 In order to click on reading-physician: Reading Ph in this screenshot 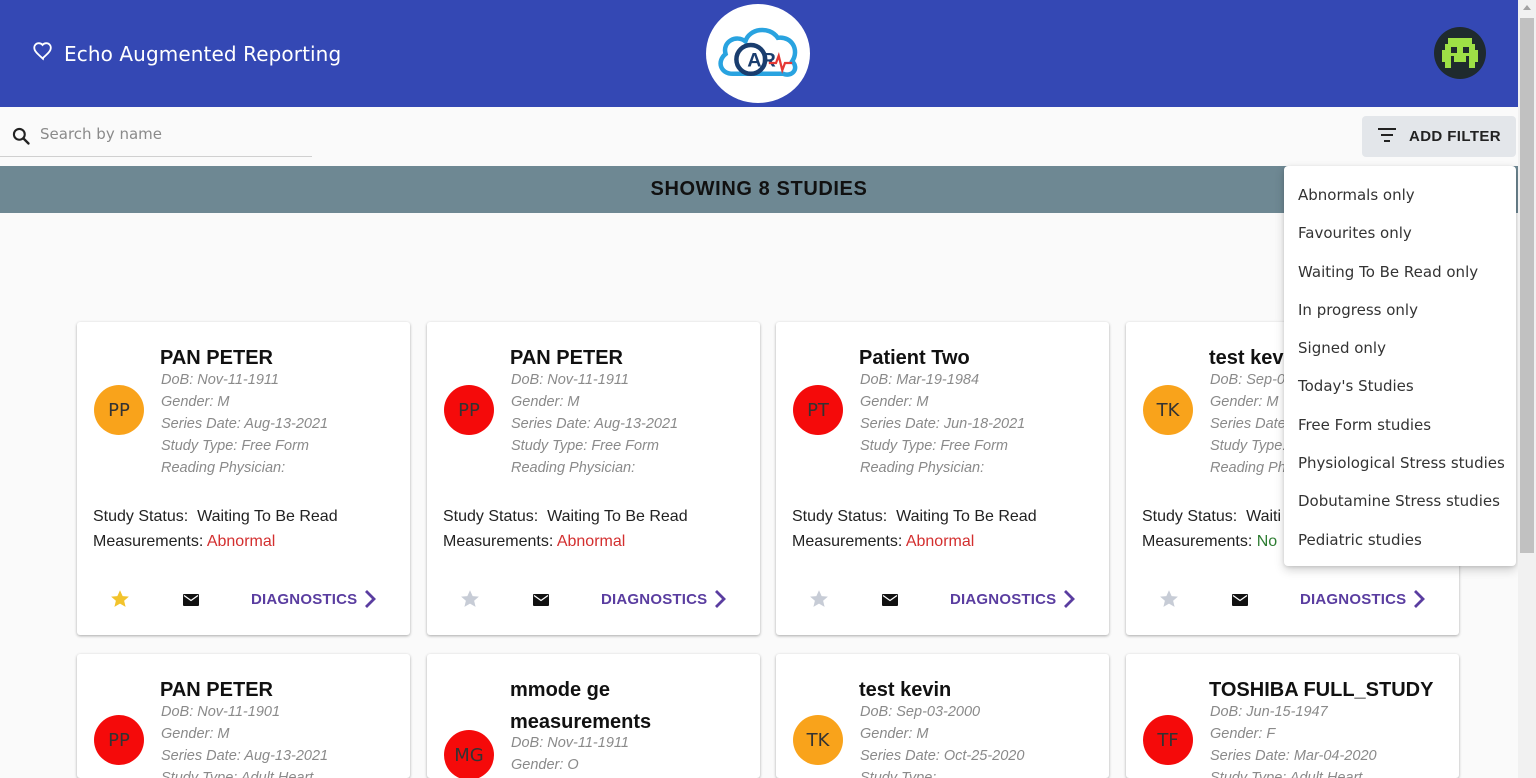, I will do `click(1248, 468)`.